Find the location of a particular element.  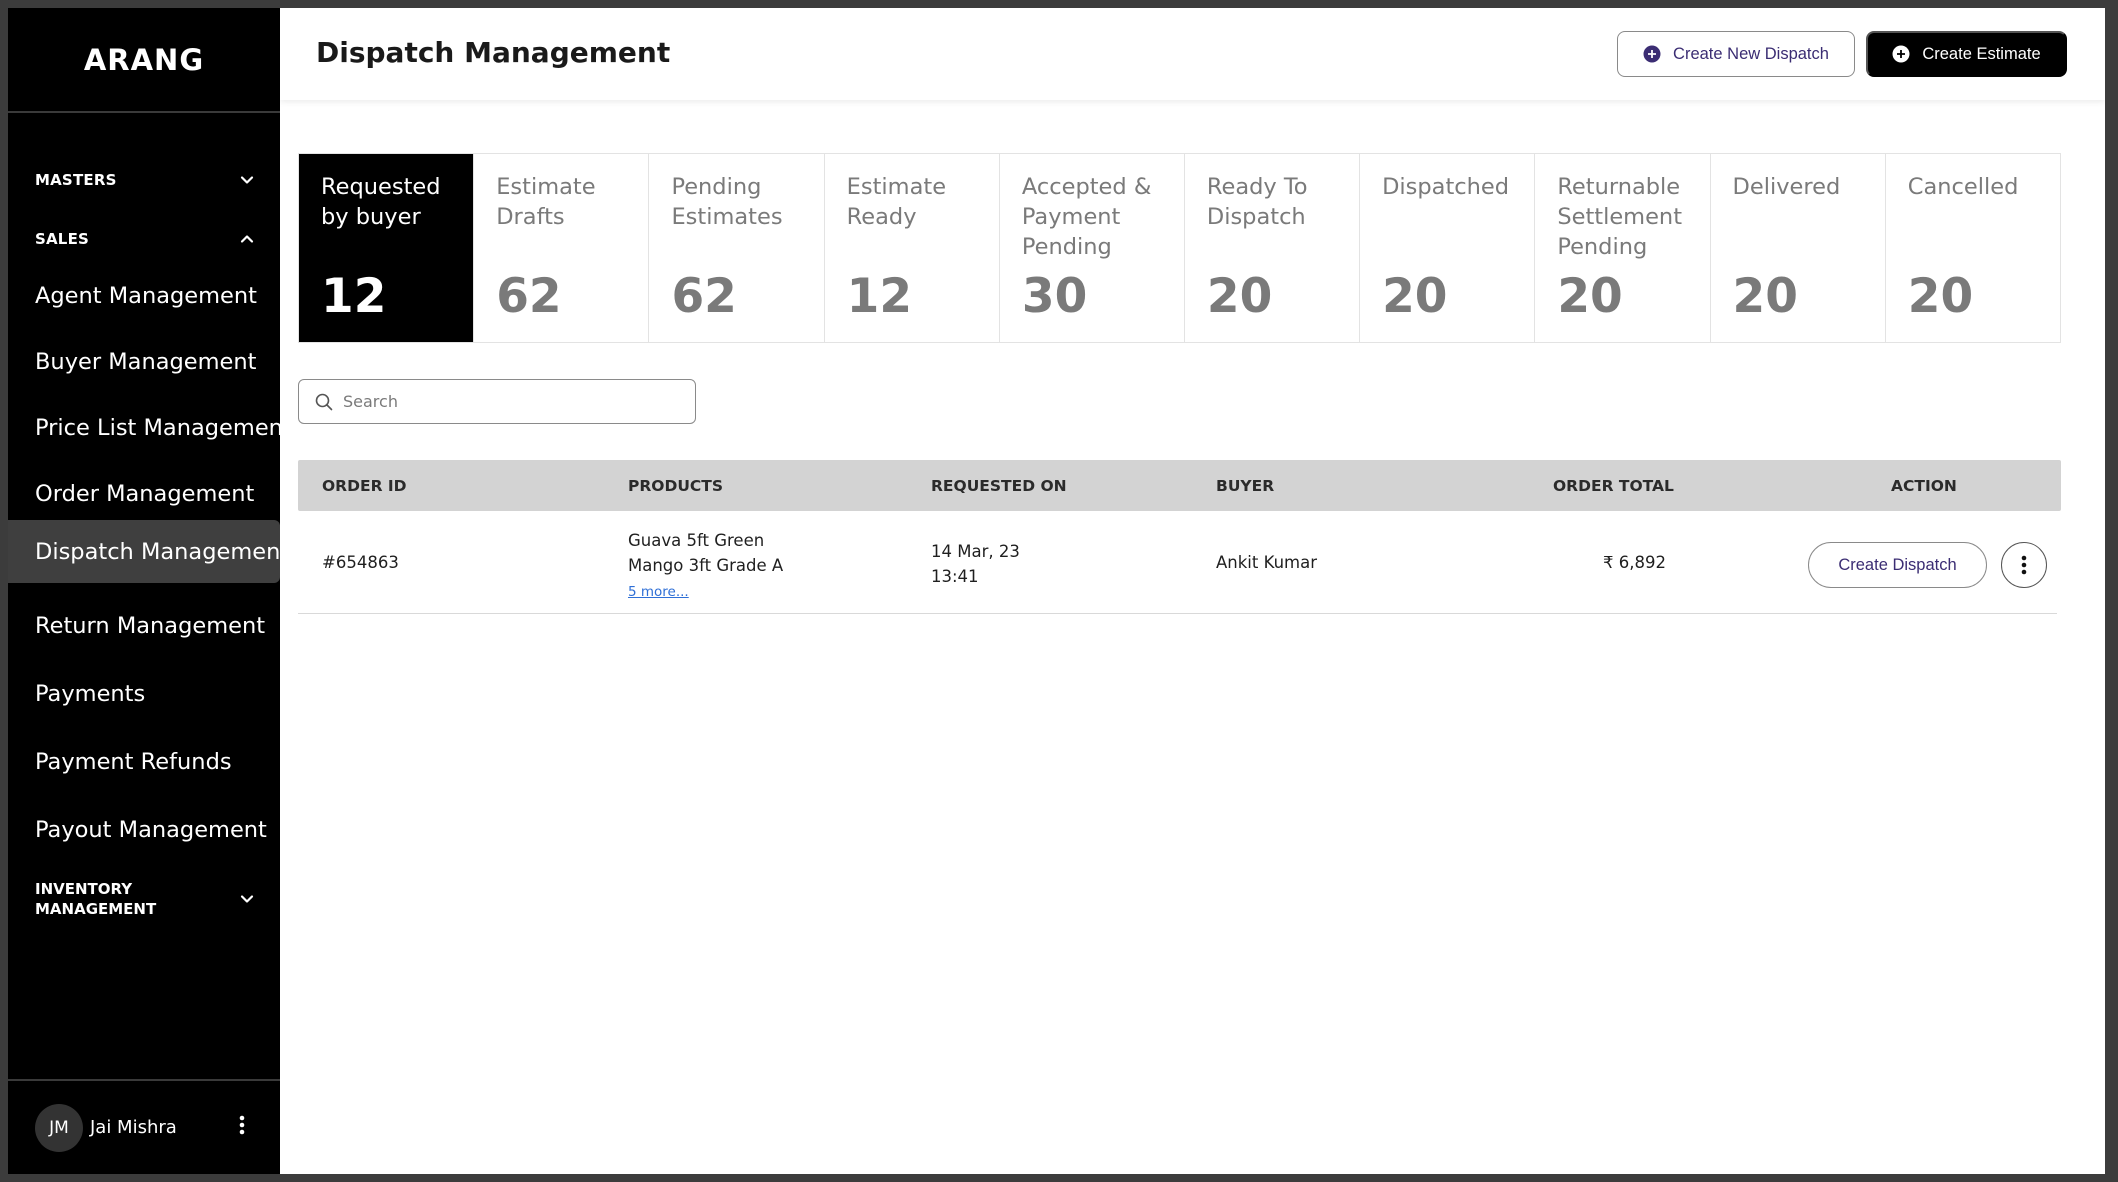

create-dispatch-button: Create Dispatch is located at coordinates (1897, 565).